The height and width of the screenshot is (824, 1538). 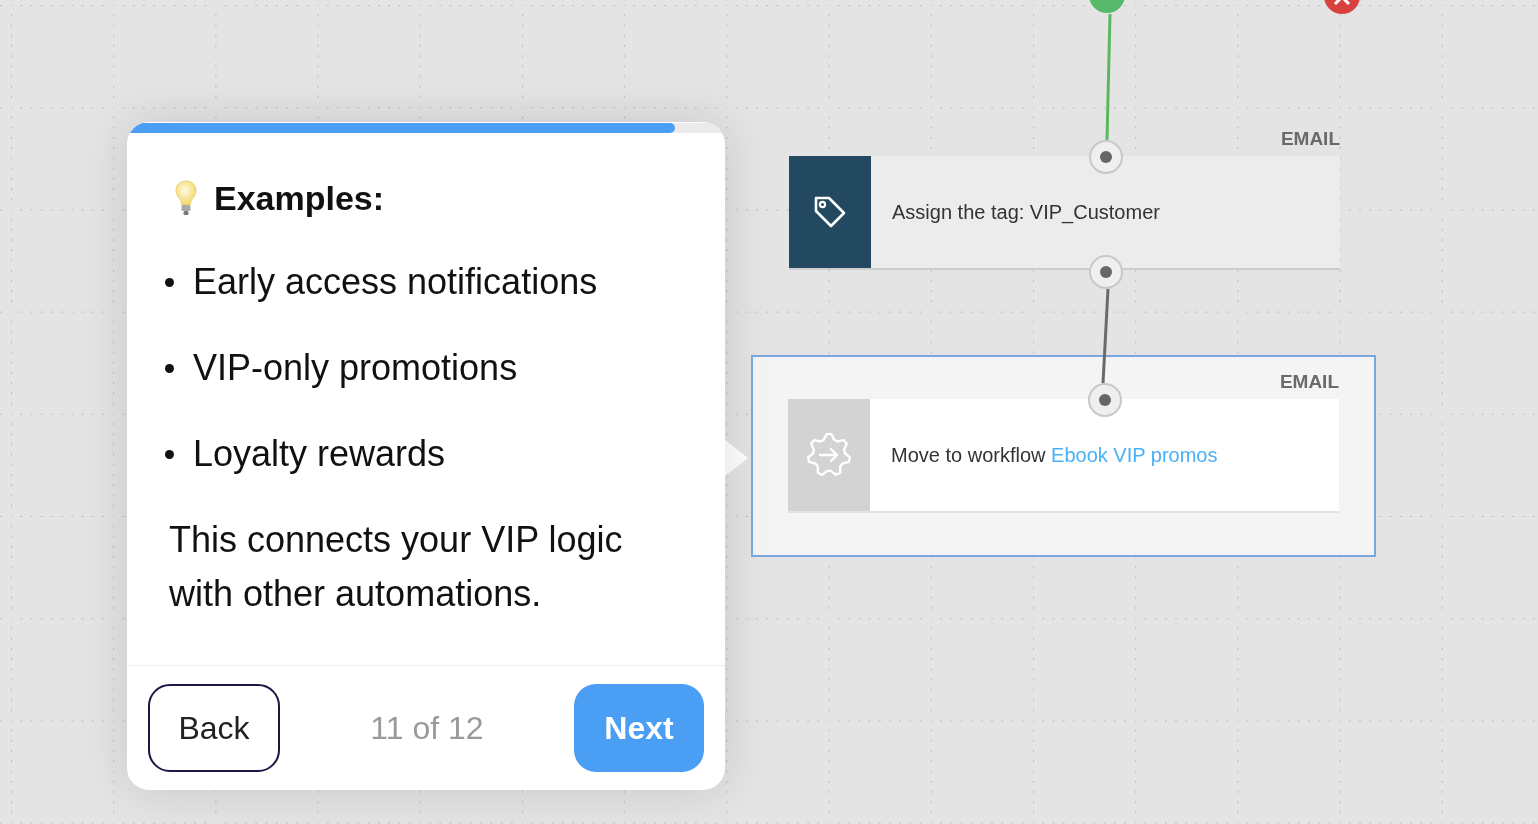 I want to click on node-text: Move to workflow Ebook VIP promos, so click(x=1054, y=455).